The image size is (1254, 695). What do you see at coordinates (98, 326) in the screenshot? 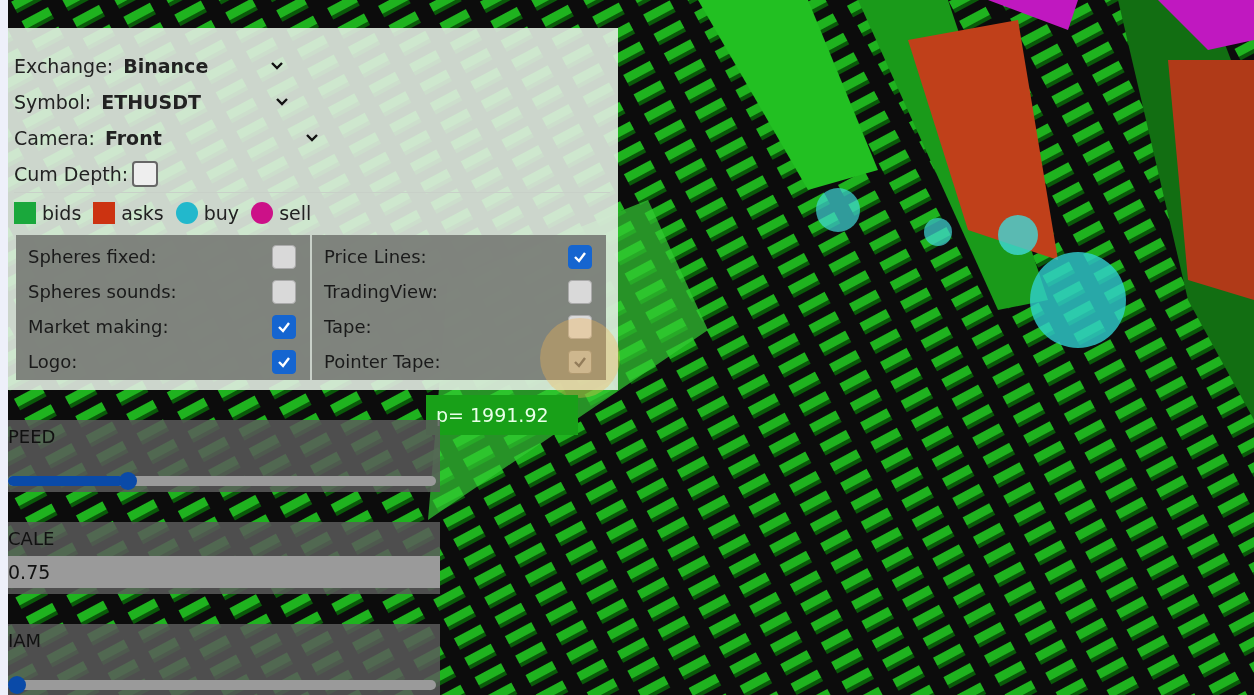
I see `option-label: Market making:` at bounding box center [98, 326].